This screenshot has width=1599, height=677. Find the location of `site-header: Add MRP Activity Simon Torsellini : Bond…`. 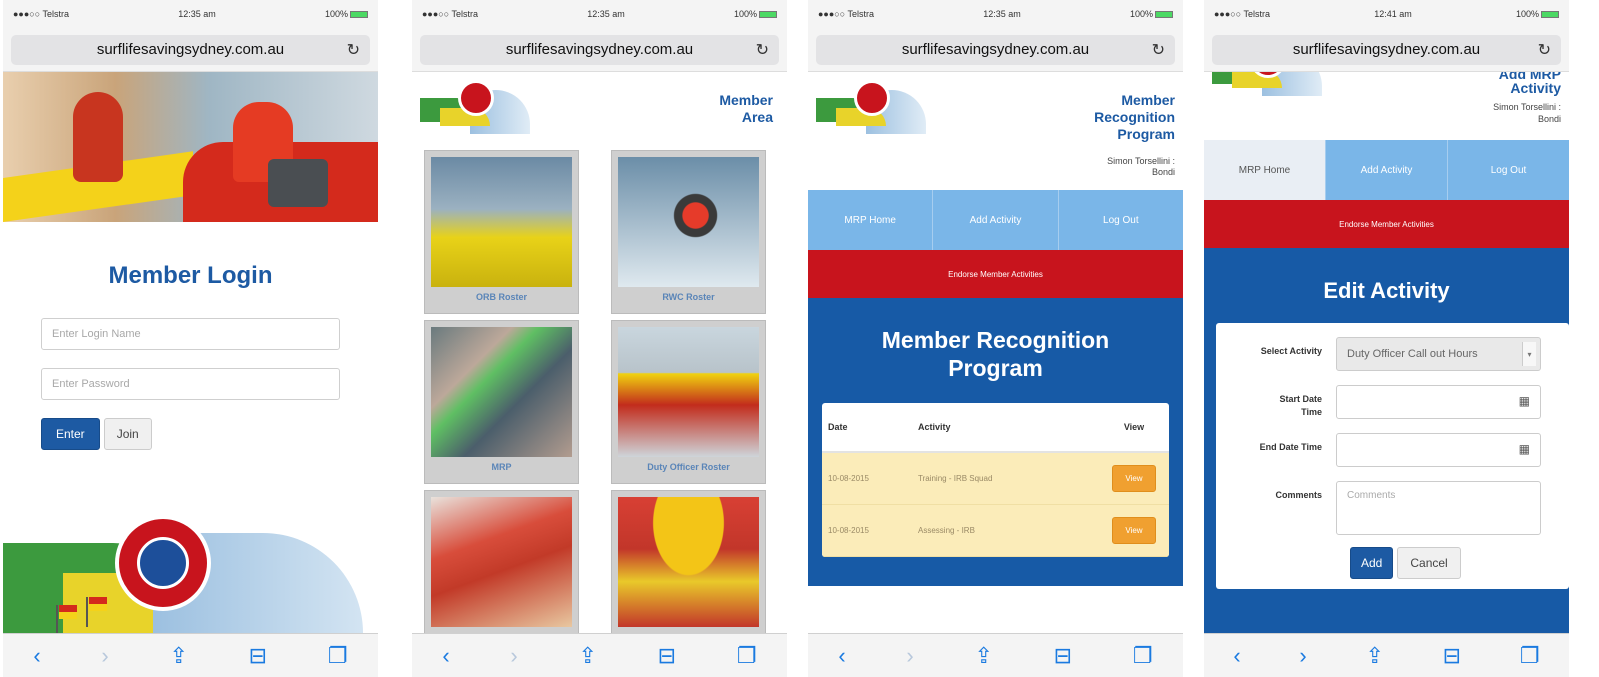

site-header: Add MRP Activity Simon Torsellini : Bond… is located at coordinates (1386, 106).